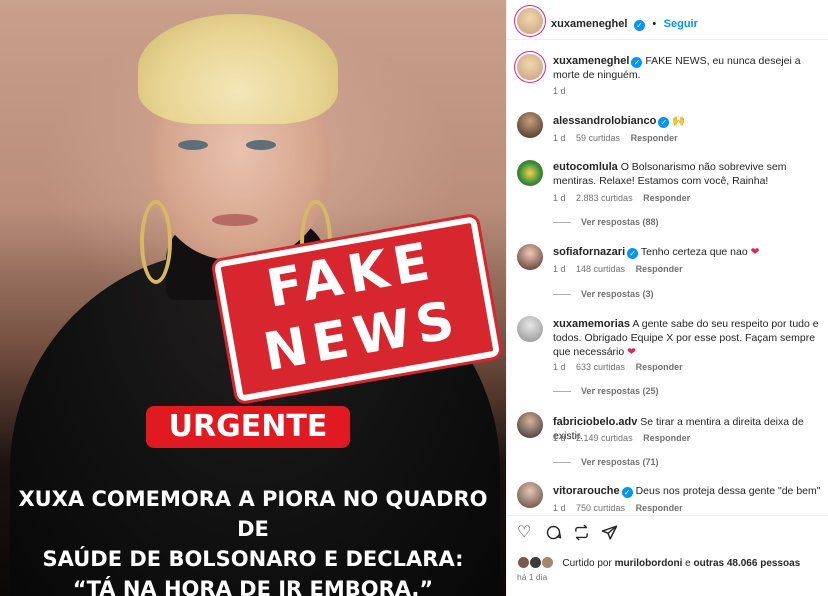  What do you see at coordinates (688, 121) in the screenshot?
I see `comment-text: alessandrolobianco ✓ 🙌` at bounding box center [688, 121].